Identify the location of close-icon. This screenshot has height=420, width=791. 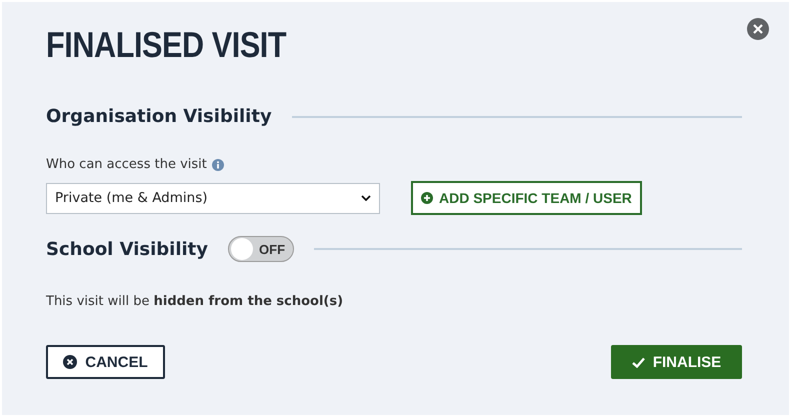
(758, 29).